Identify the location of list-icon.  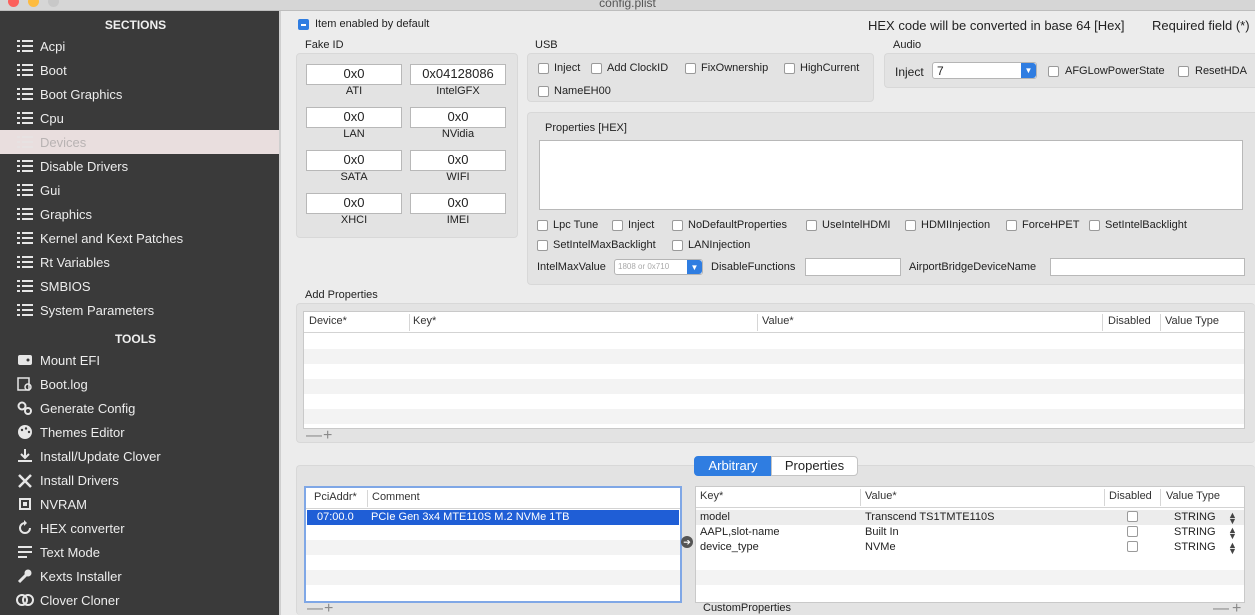
(25, 166).